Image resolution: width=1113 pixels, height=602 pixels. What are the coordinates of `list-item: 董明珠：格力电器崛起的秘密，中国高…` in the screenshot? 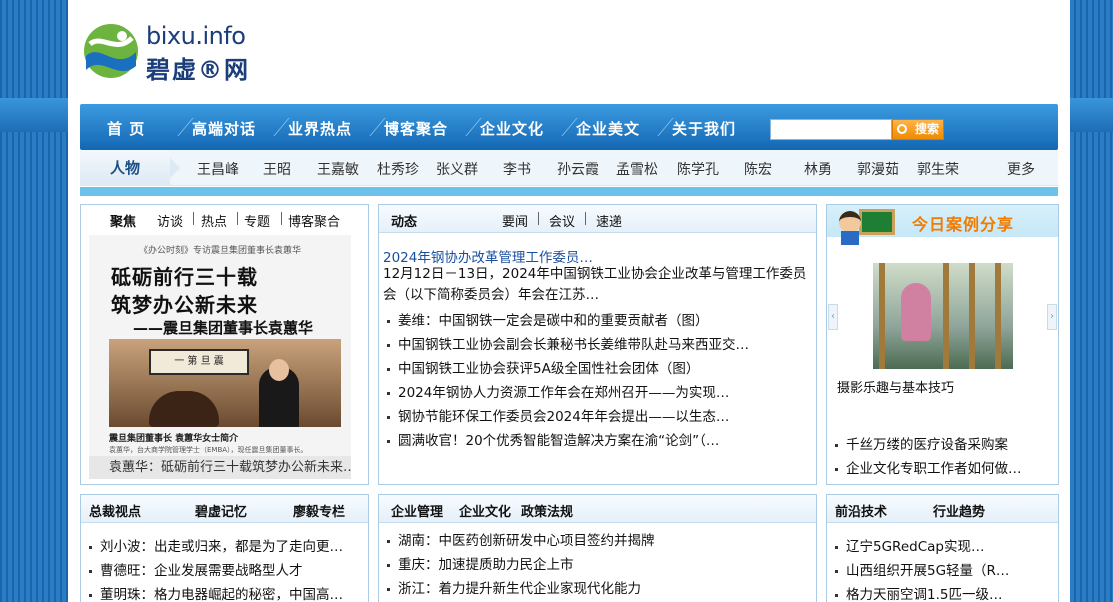 It's located at (216, 592).